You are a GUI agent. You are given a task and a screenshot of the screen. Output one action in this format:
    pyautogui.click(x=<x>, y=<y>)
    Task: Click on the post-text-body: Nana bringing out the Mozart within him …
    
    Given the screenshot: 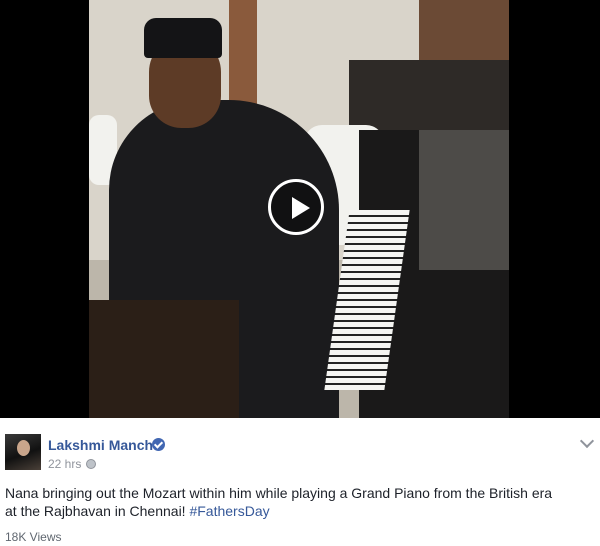 What is the action you would take?
    pyautogui.click(x=279, y=502)
    